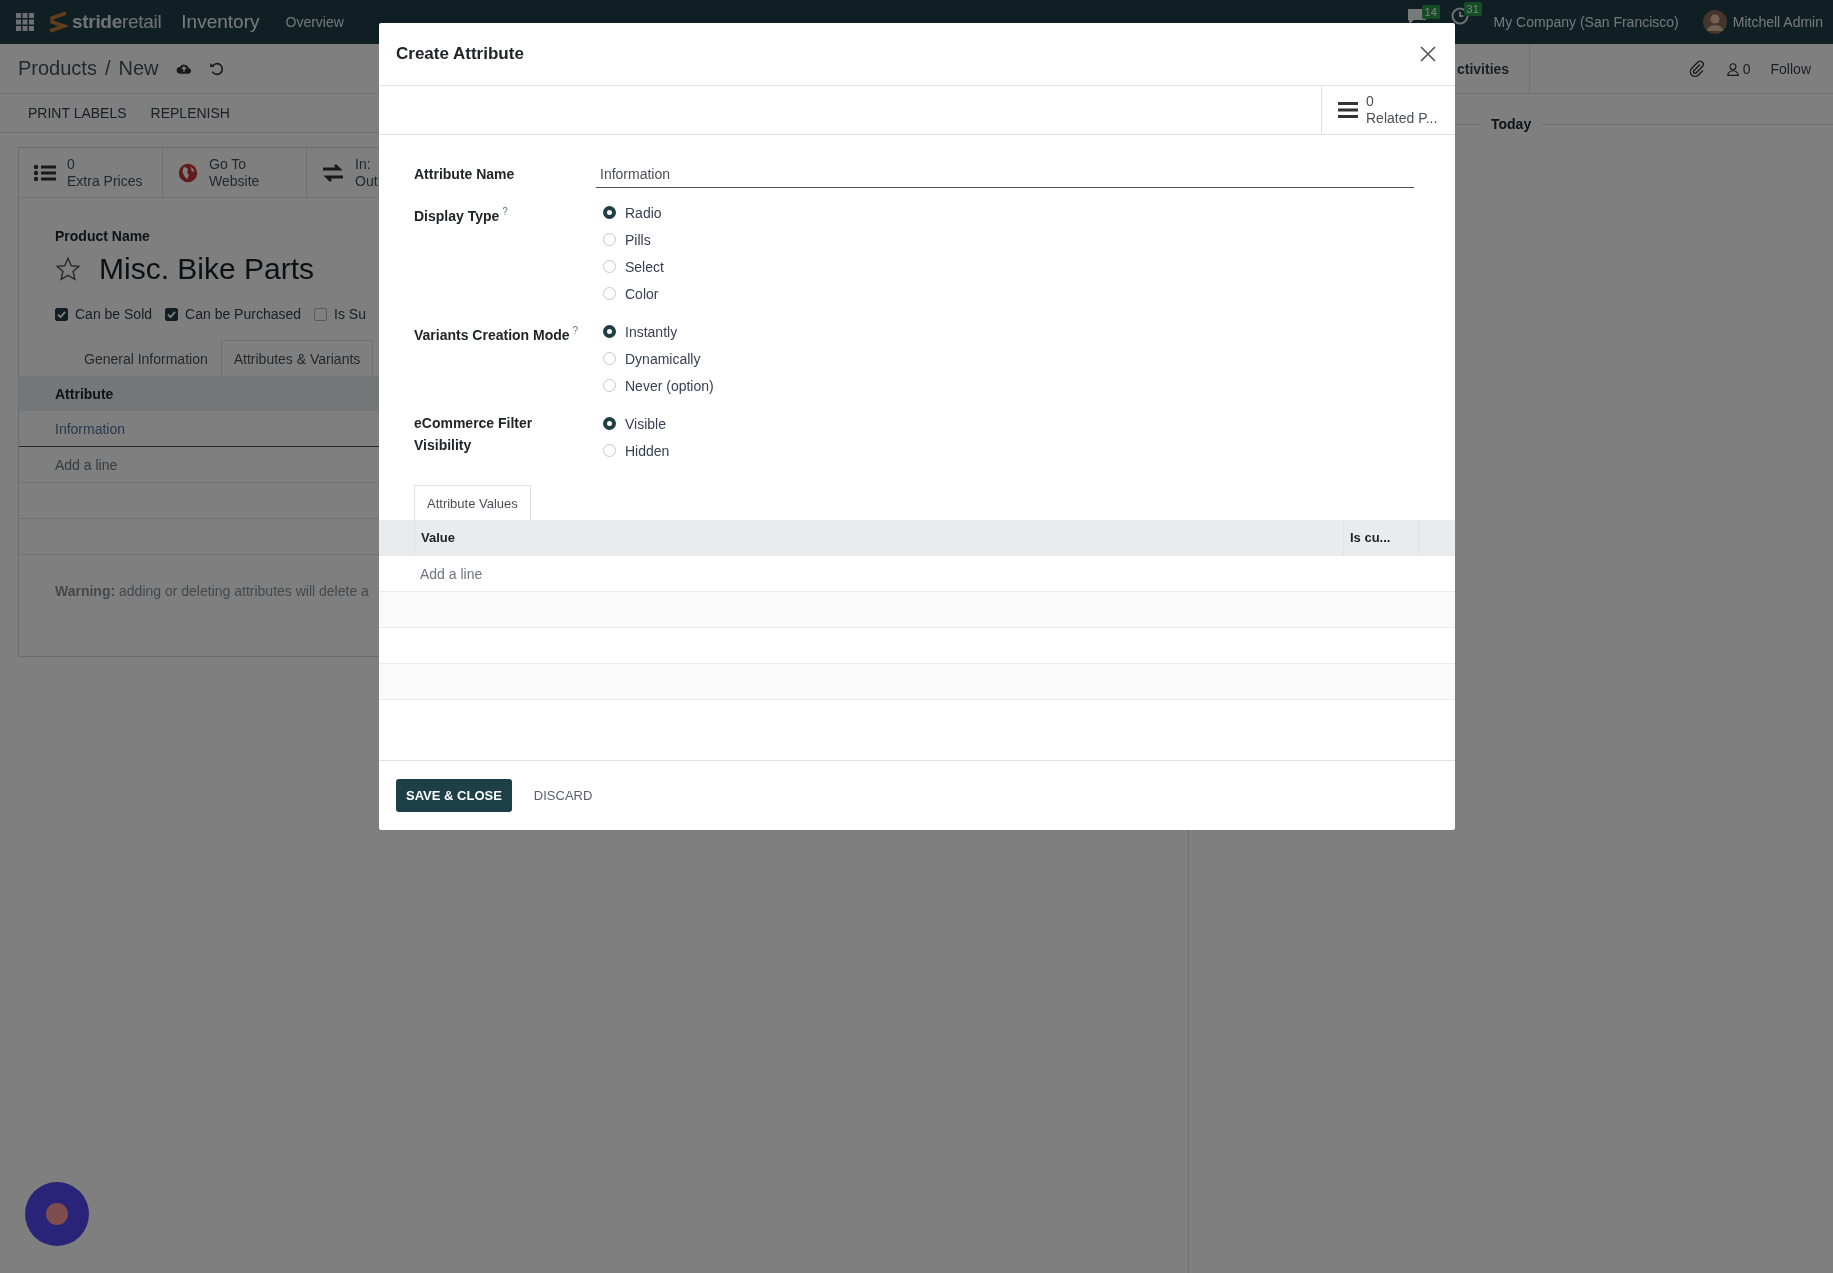 This screenshot has width=1833, height=1273. I want to click on checkbox-label: Is Su, so click(350, 314).